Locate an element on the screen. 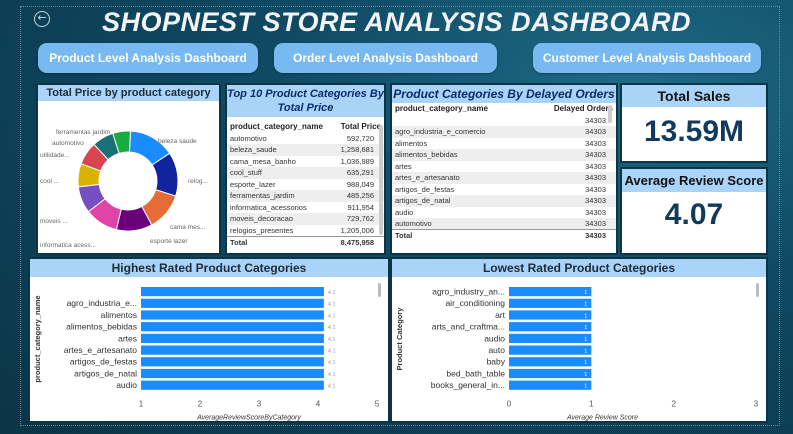  table-row: artigos_de_natal 34303 is located at coordinates (504, 201).